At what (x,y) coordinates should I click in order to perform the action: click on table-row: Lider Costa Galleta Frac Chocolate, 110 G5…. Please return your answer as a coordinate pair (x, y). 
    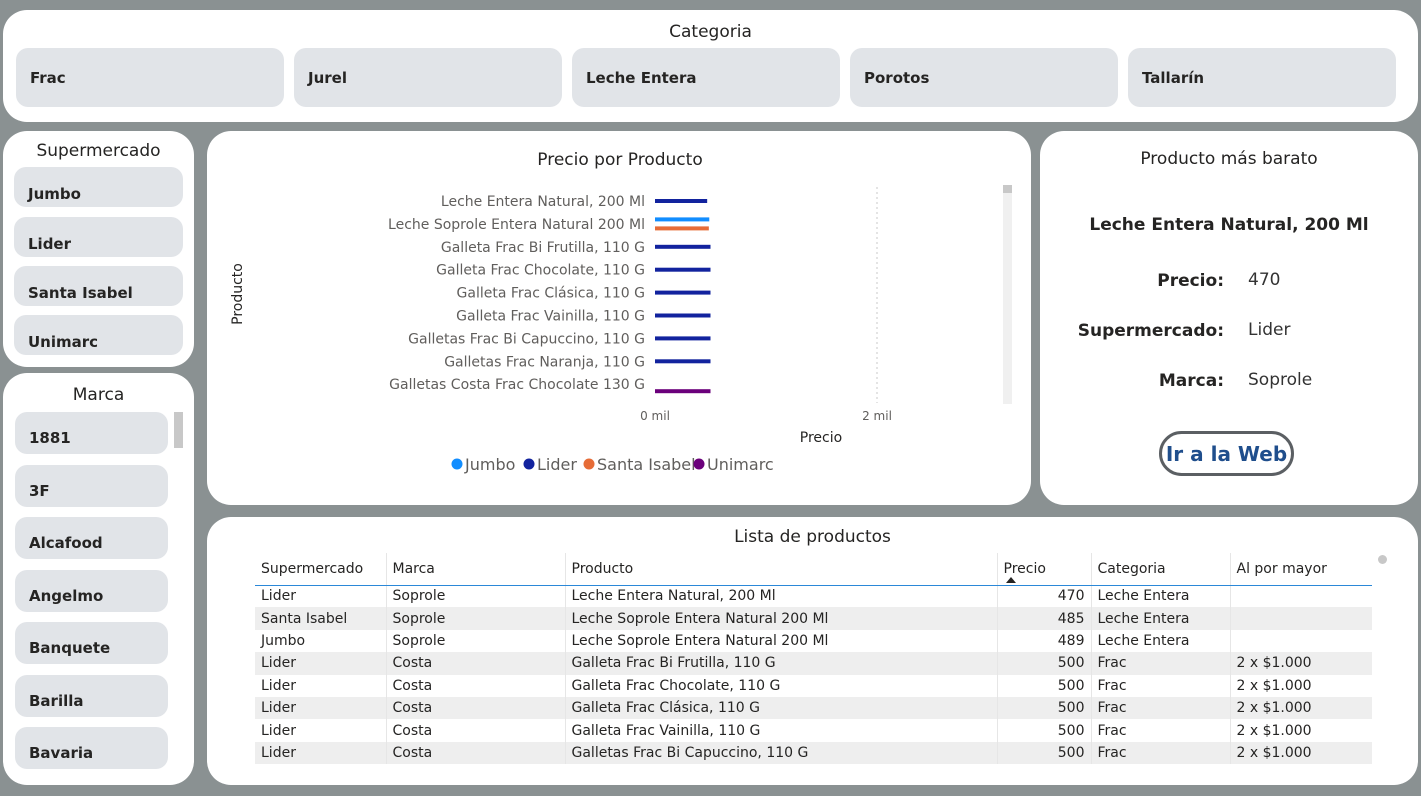
    Looking at the image, I should click on (813, 685).